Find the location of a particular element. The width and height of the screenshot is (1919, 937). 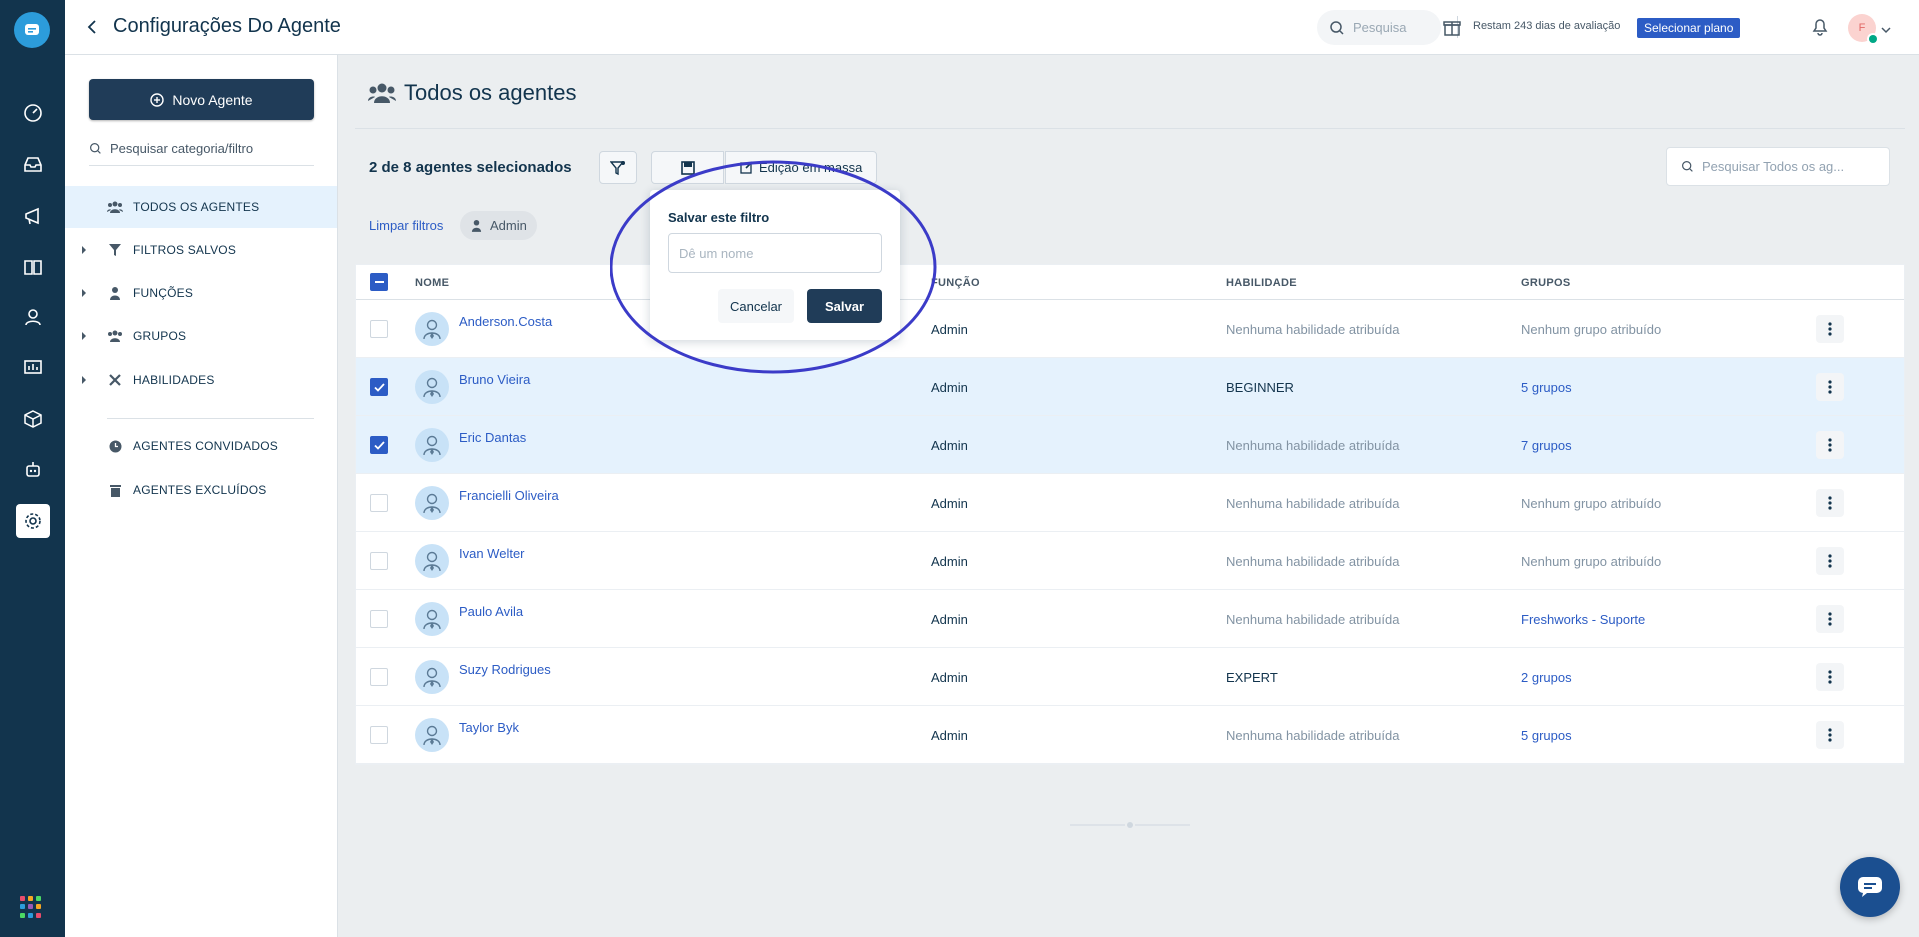

select-all-checkbox is located at coordinates (379, 282).